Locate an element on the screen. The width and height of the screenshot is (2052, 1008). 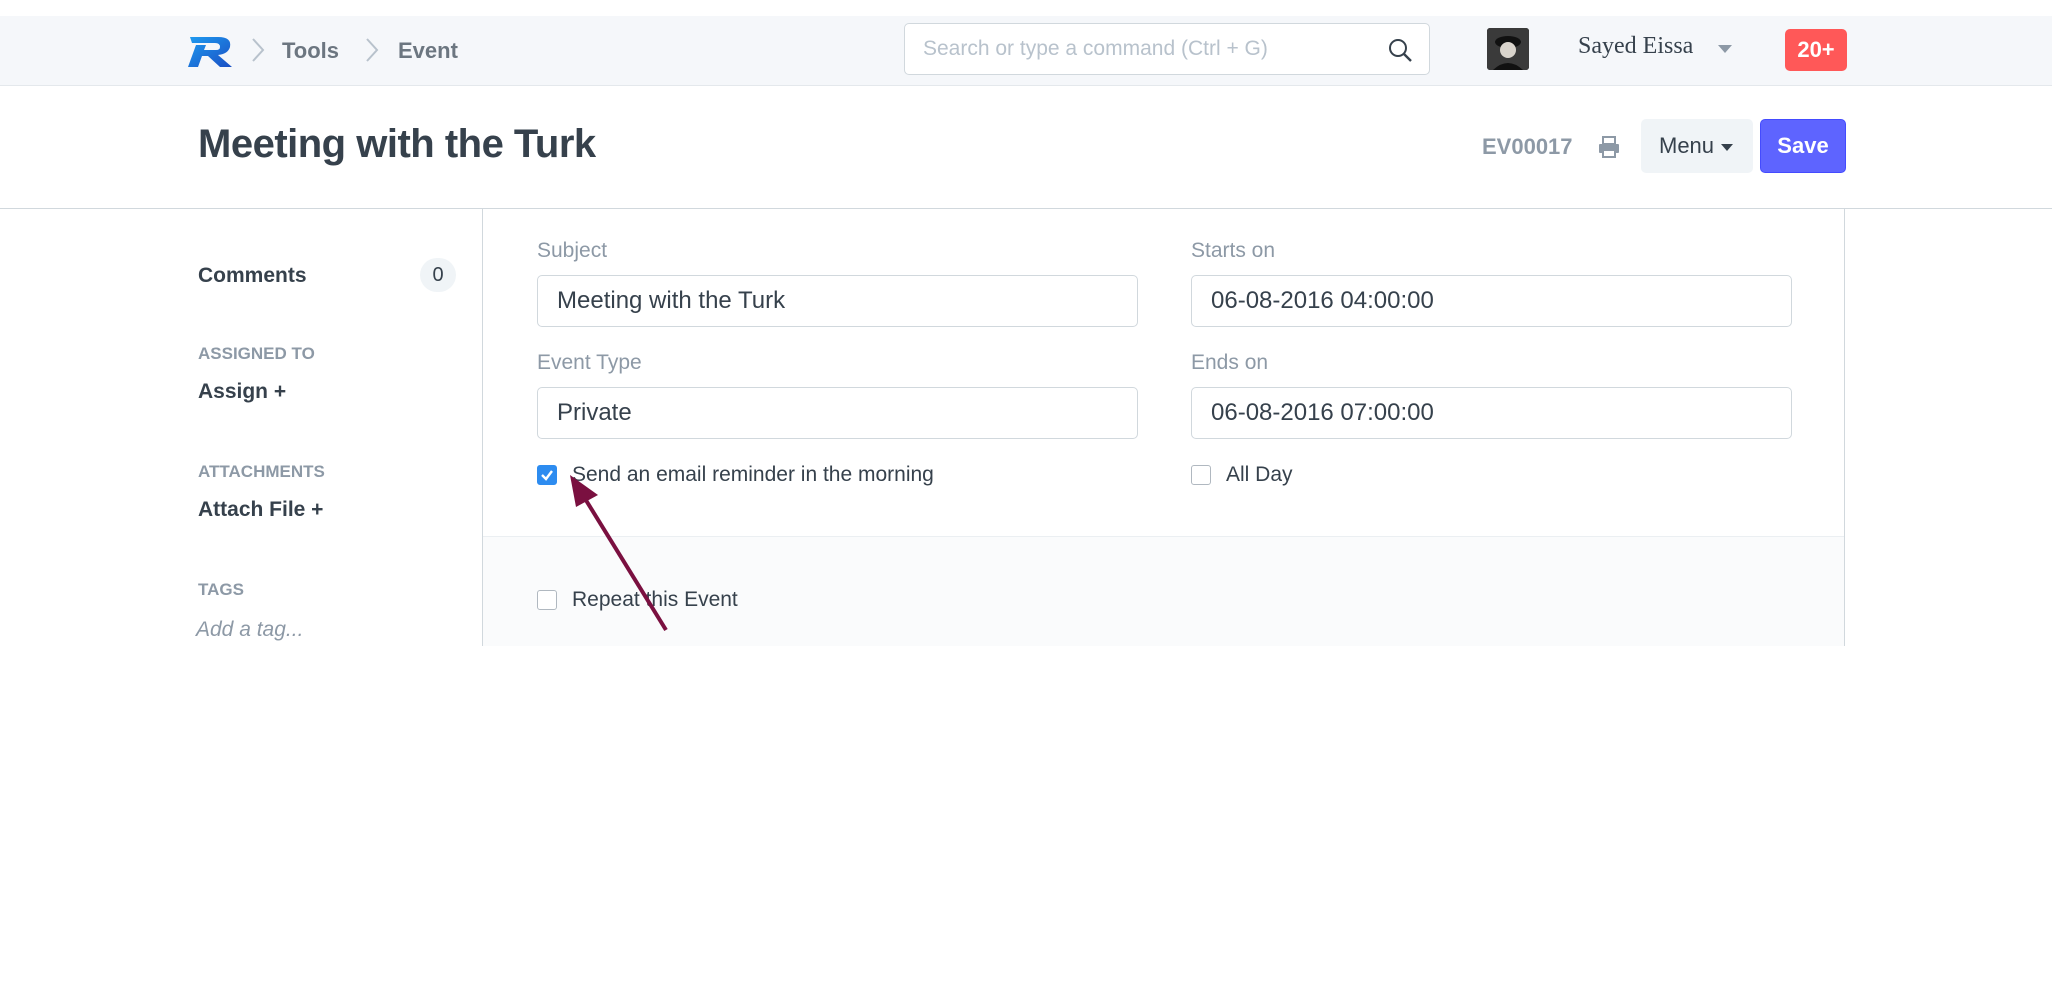
notification-badge: 20+ is located at coordinates (1816, 50).